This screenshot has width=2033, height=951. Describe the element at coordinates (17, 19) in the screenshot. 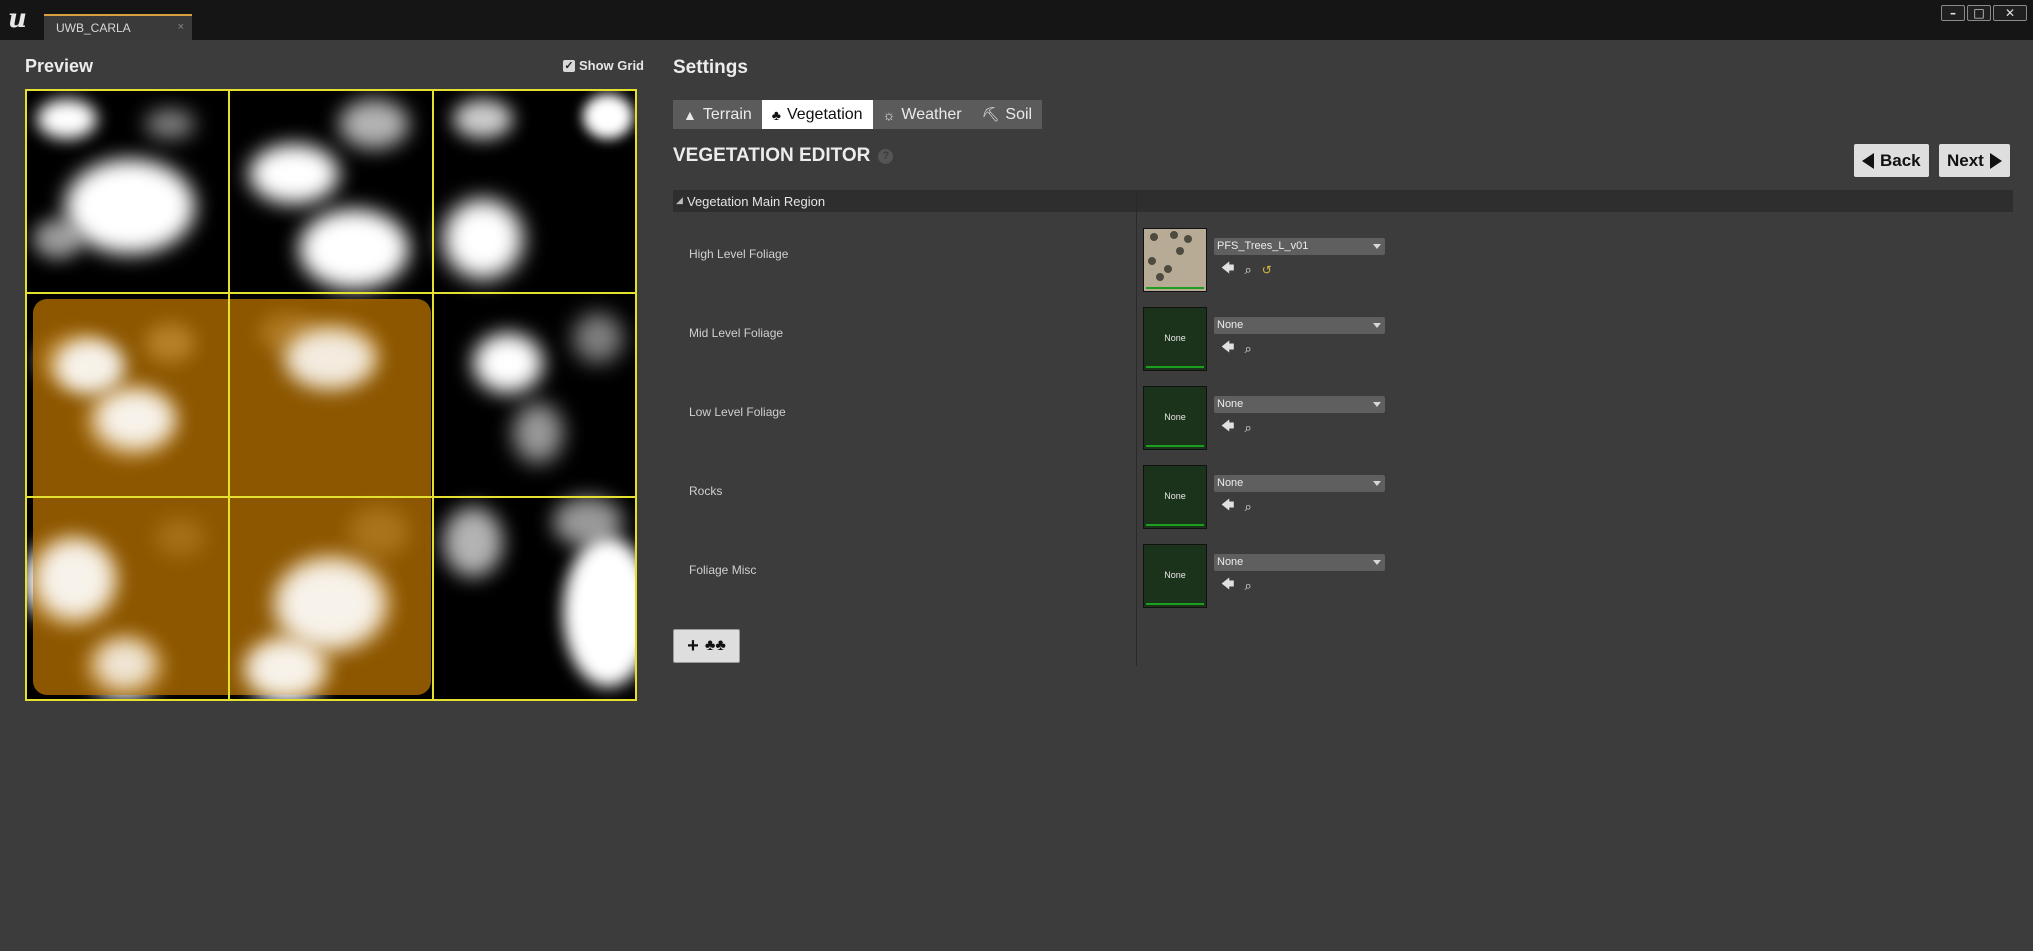

I see `unreal-logo-icon: u` at that location.